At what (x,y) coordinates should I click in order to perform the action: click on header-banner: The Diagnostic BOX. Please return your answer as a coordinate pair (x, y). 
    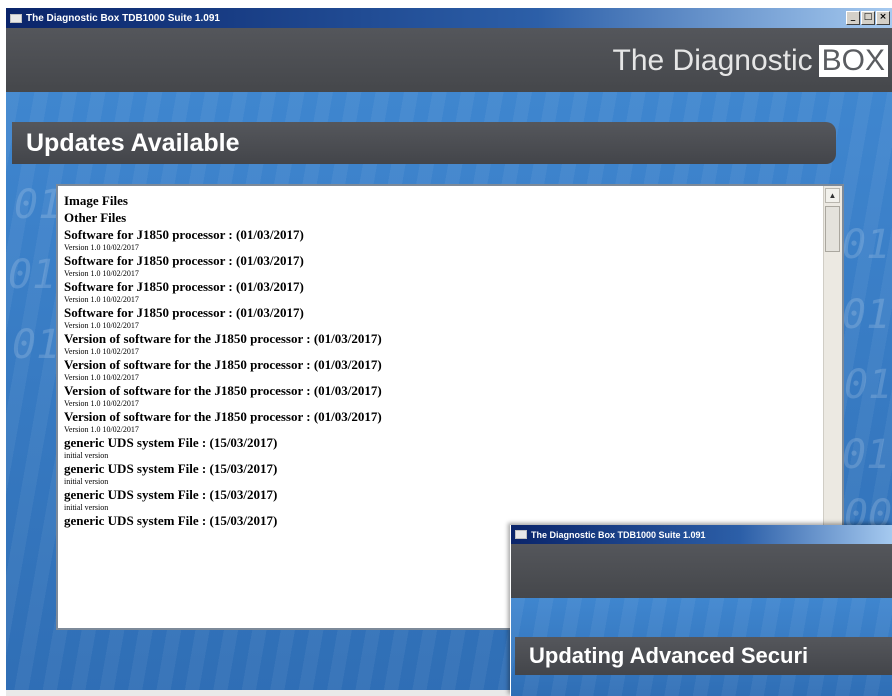
    Looking at the image, I should click on (449, 60).